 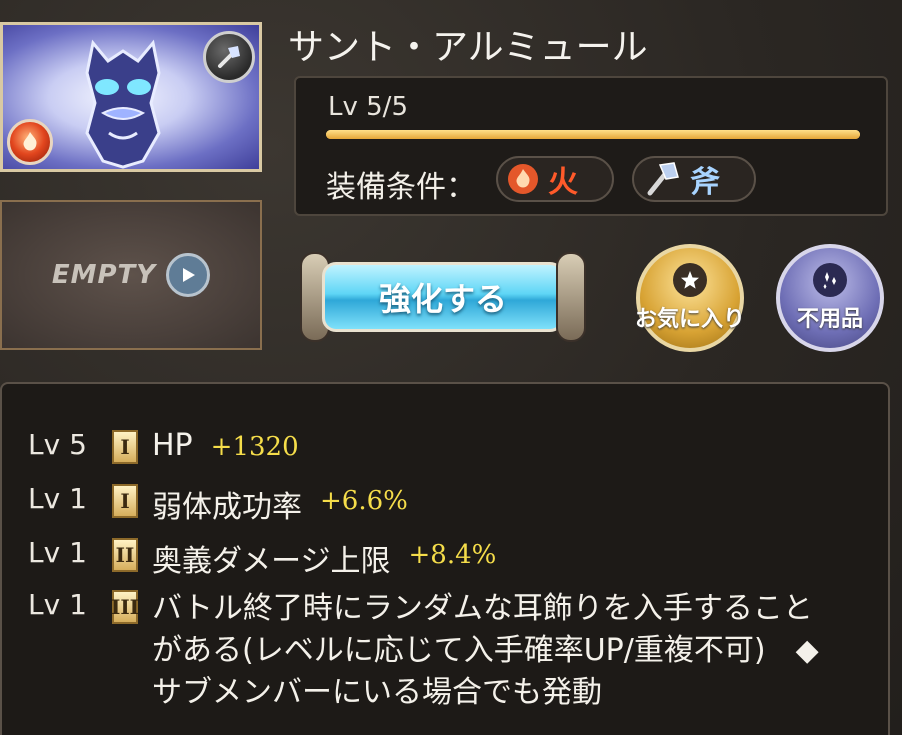 What do you see at coordinates (591, 146) in the screenshot?
I see `item-info-panel: Lv 5/5 装備条件： 火 斧` at bounding box center [591, 146].